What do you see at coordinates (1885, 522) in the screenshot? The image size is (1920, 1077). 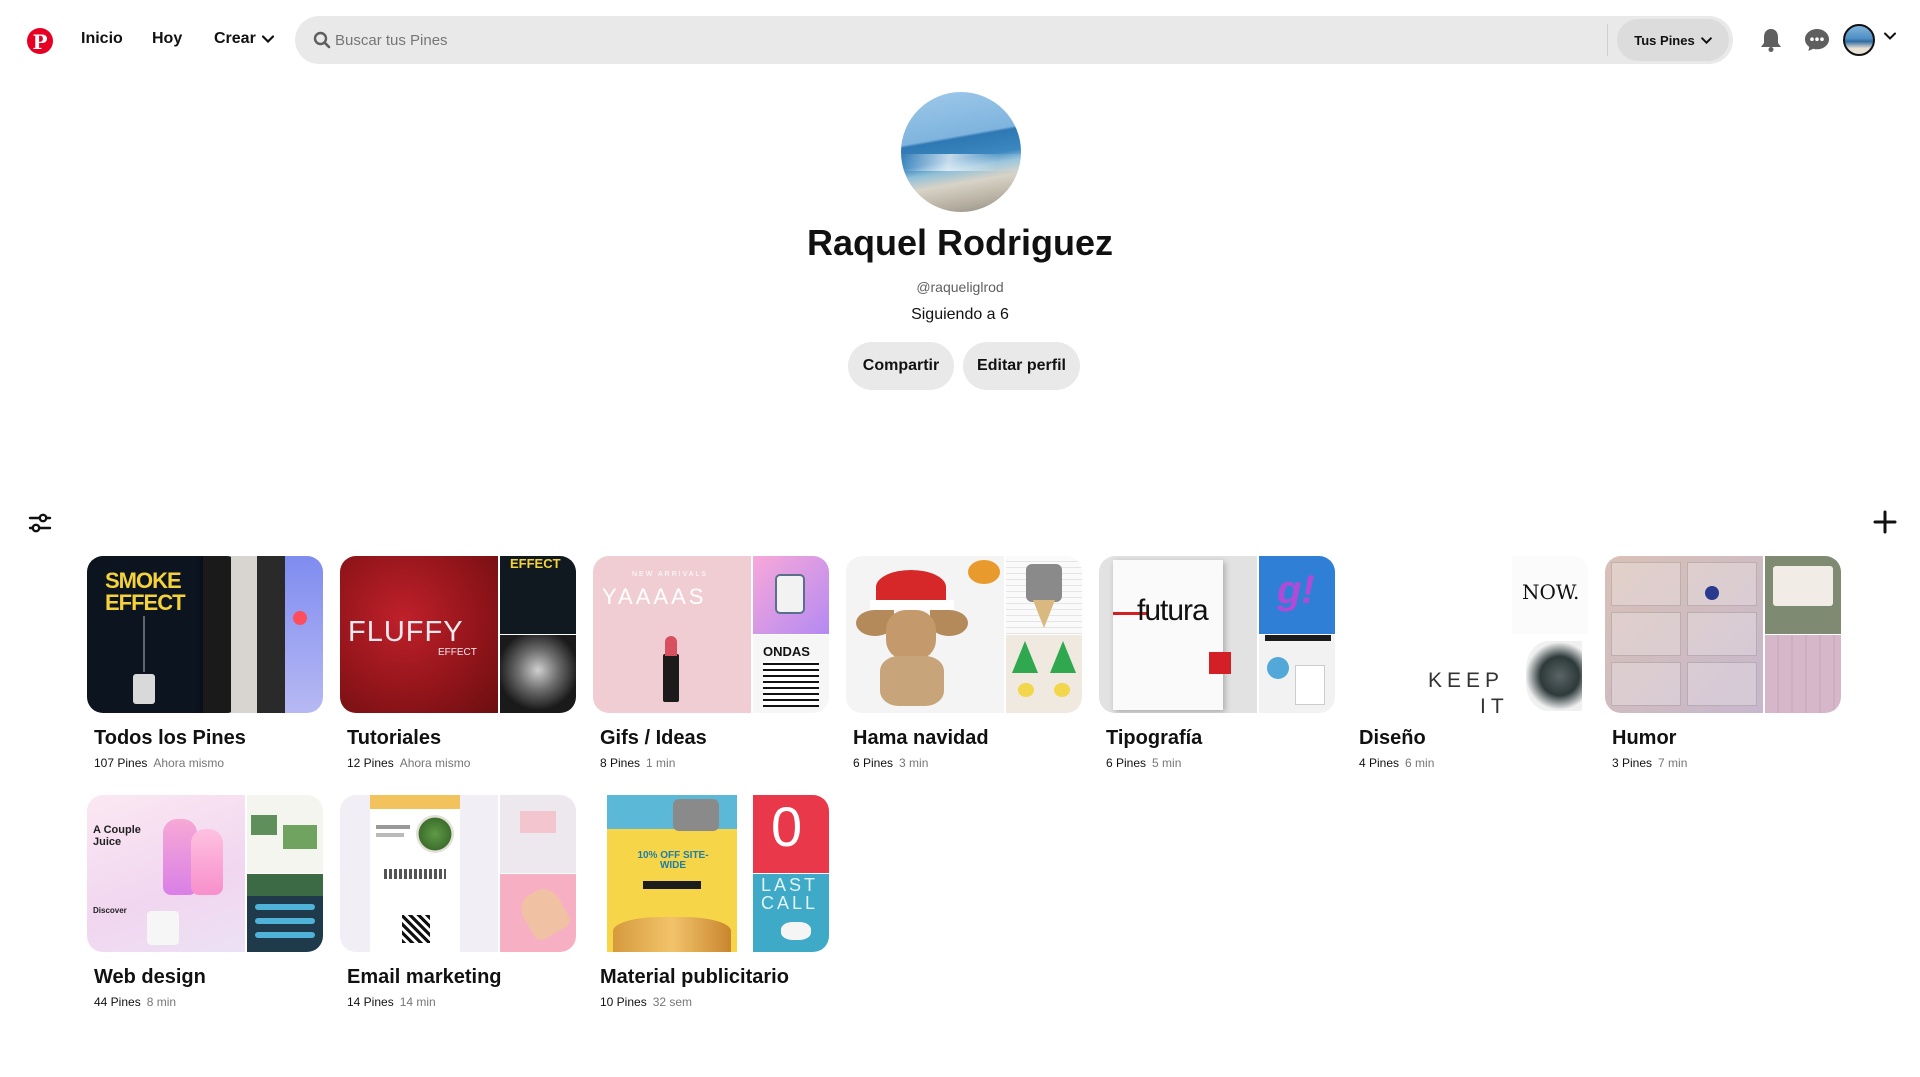 I see `add-board-plus-icon` at bounding box center [1885, 522].